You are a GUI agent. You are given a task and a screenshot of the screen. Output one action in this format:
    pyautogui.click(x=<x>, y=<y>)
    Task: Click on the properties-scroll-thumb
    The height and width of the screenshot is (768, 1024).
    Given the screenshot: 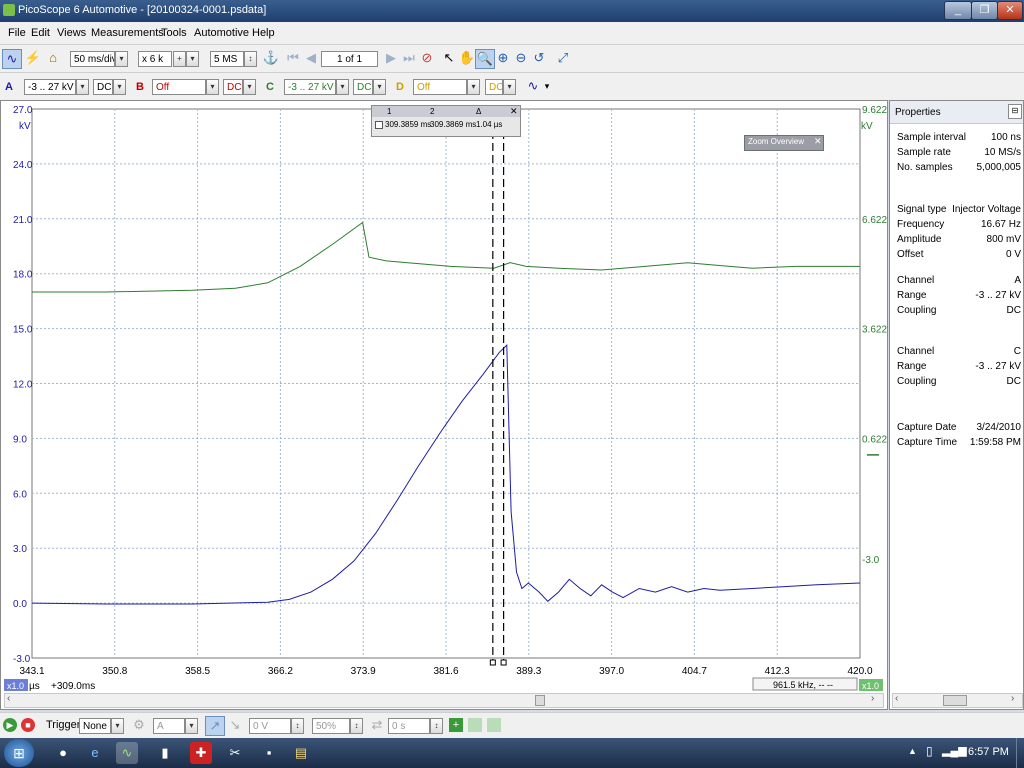 What is the action you would take?
    pyautogui.click(x=955, y=700)
    